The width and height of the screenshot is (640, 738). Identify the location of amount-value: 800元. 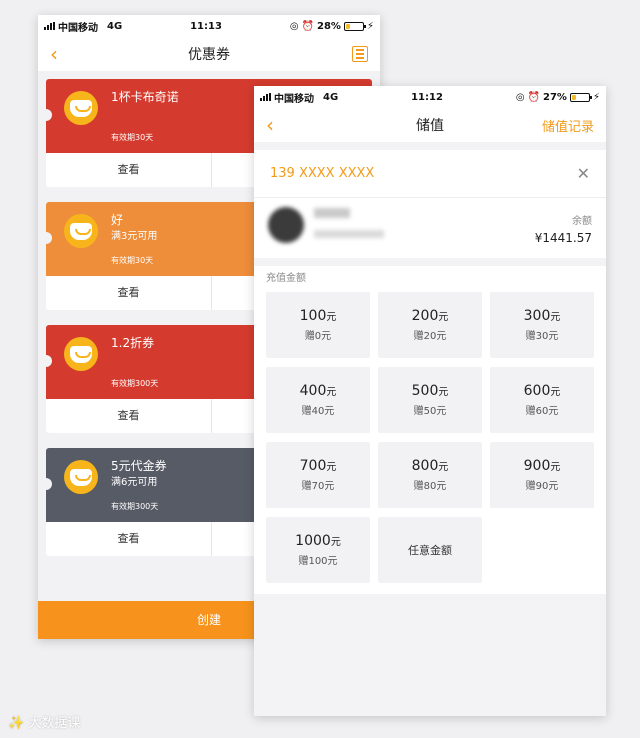
(430, 466).